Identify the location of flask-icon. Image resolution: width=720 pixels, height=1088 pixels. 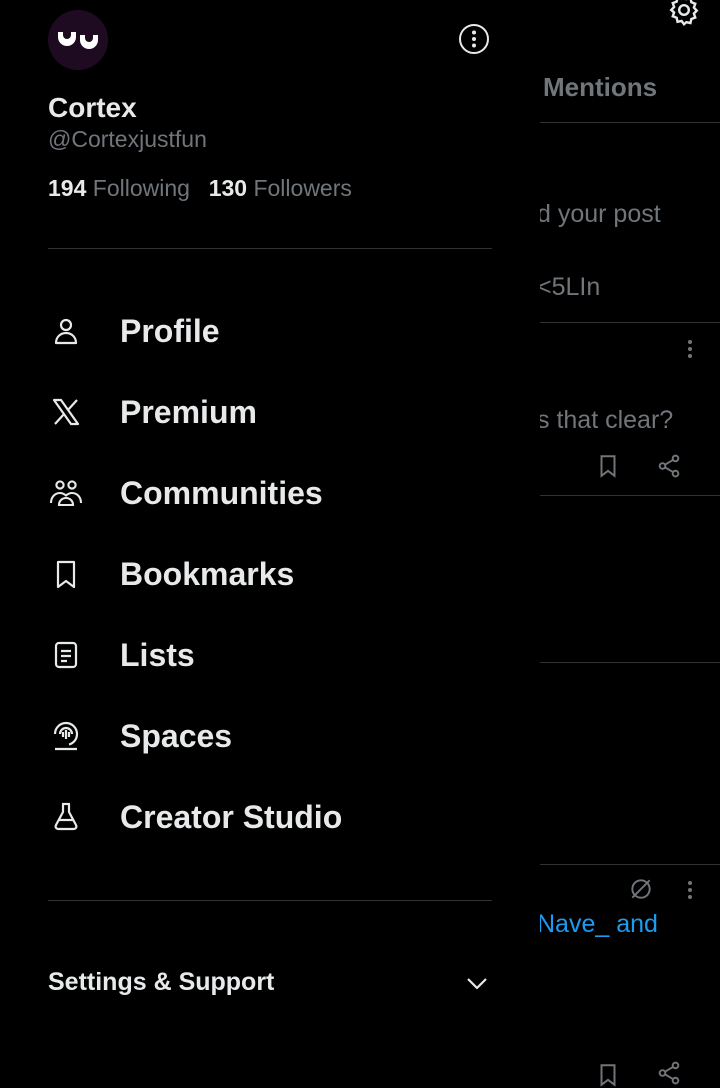
(66, 817).